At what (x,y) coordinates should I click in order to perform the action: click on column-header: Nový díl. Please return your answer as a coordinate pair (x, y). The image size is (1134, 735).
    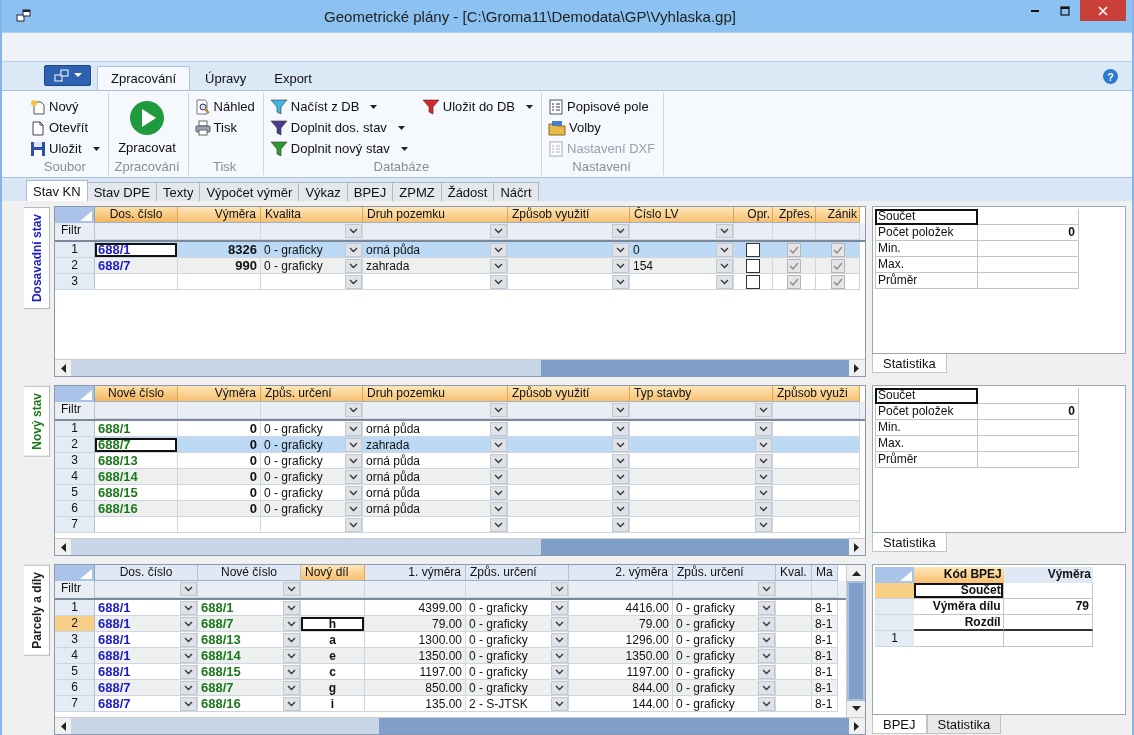
    Looking at the image, I should click on (333, 573).